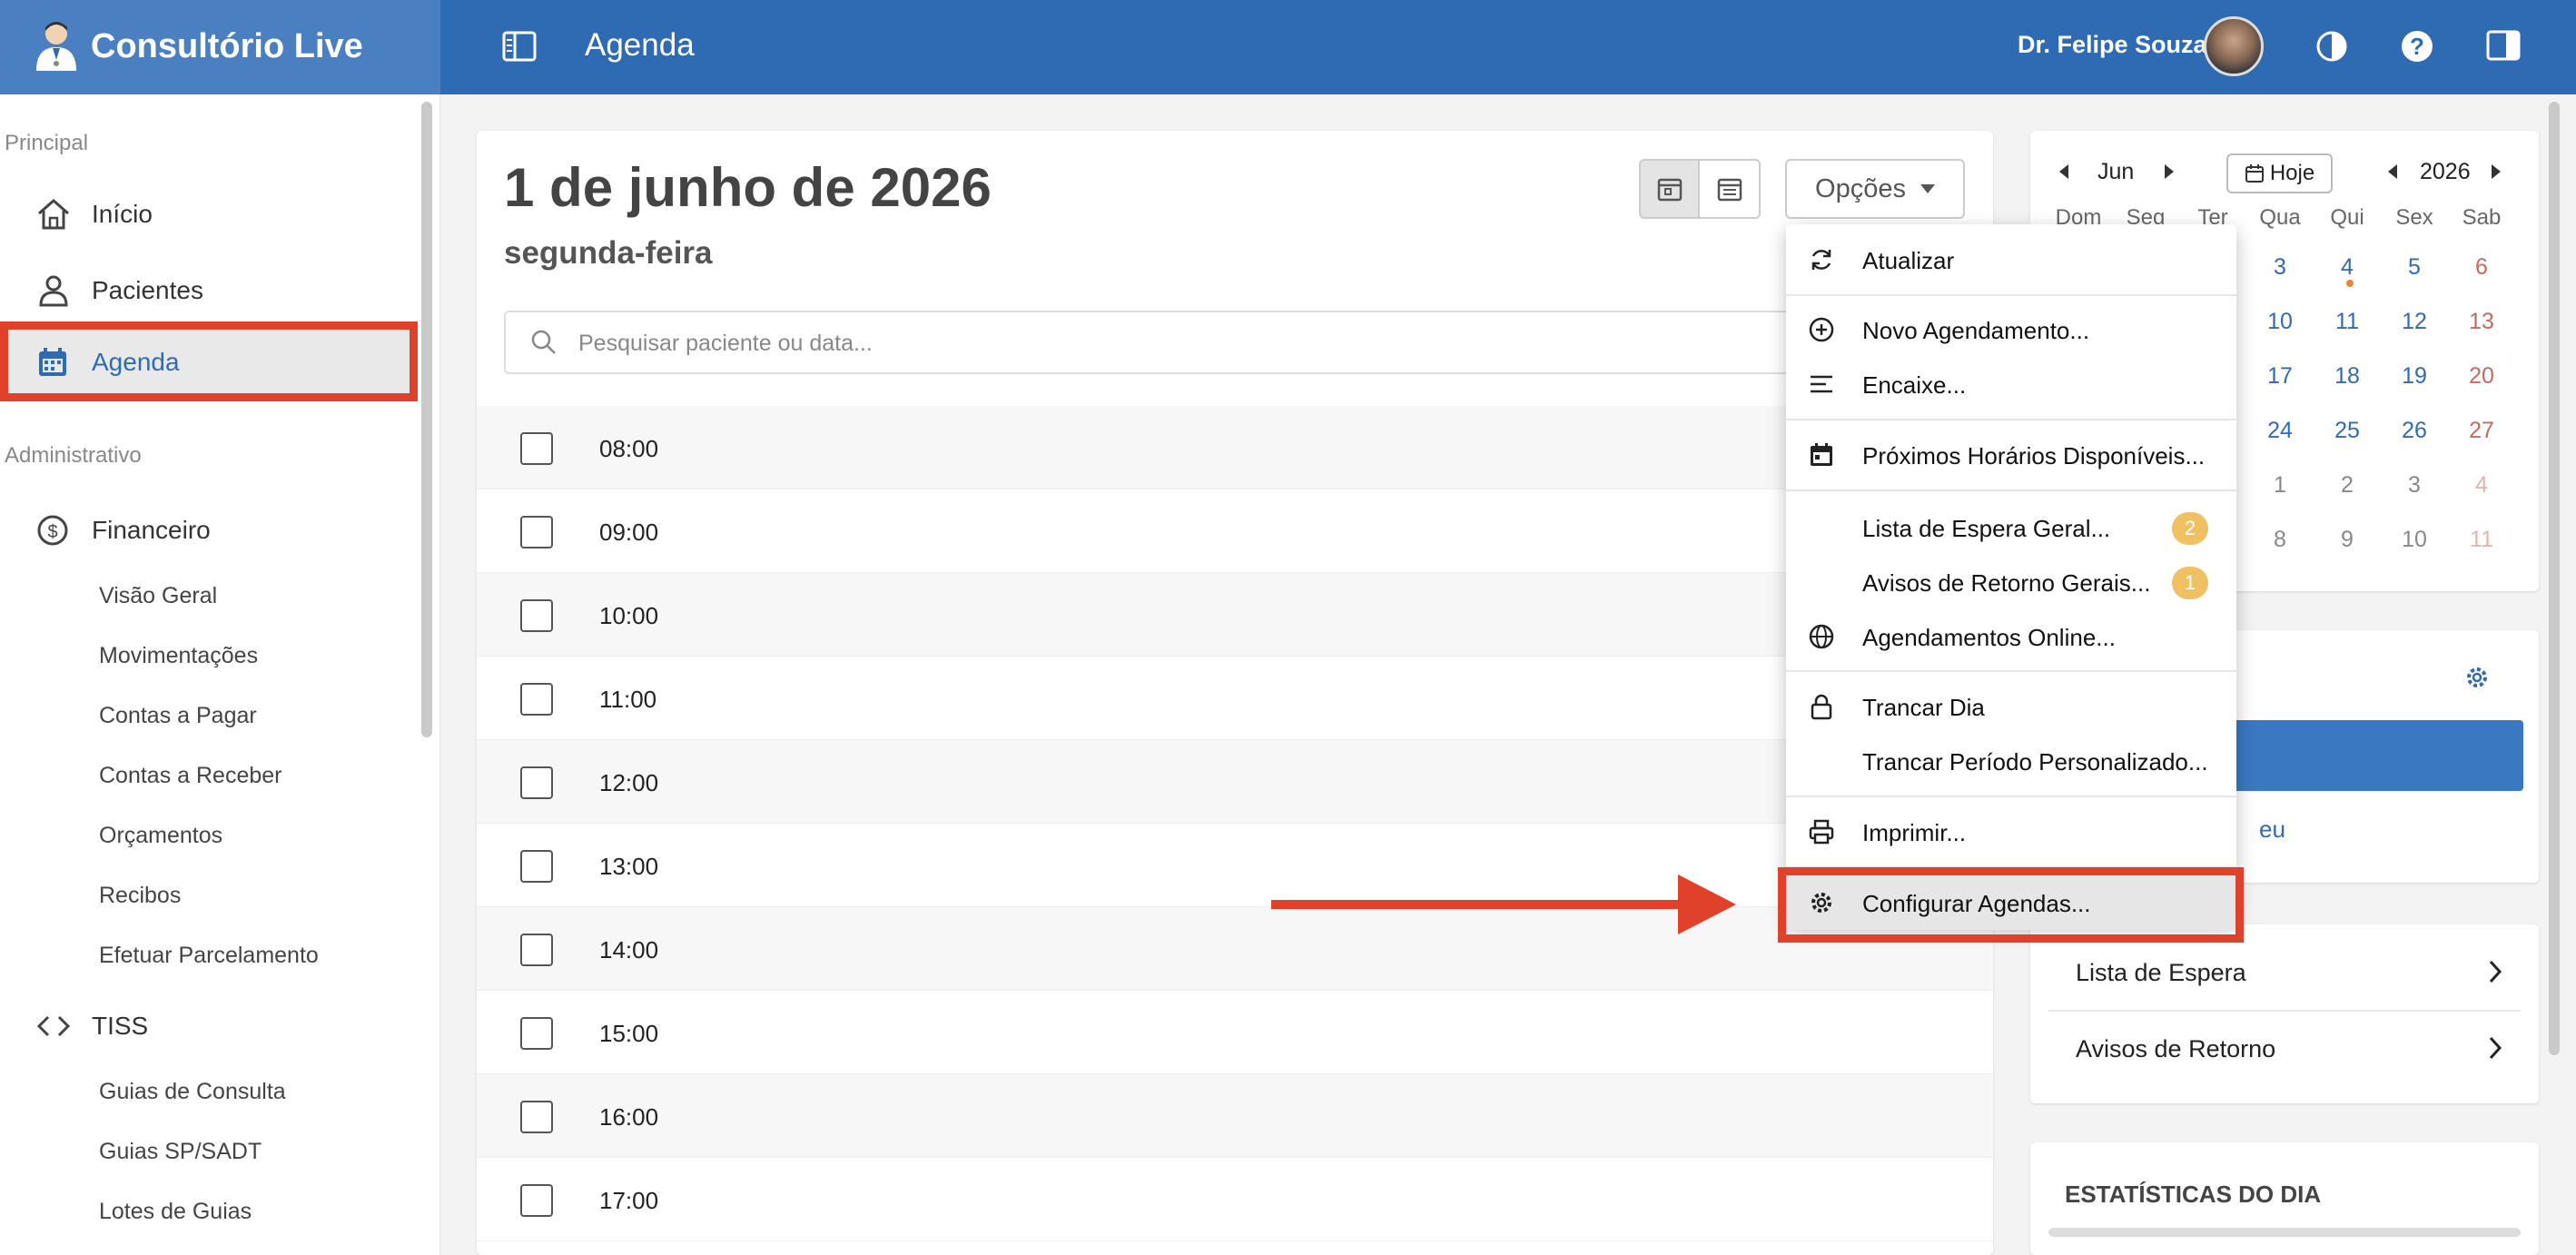 This screenshot has width=2576, height=1255. Describe the element at coordinates (2393, 171) in the screenshot. I see `prev-year-icon` at that location.